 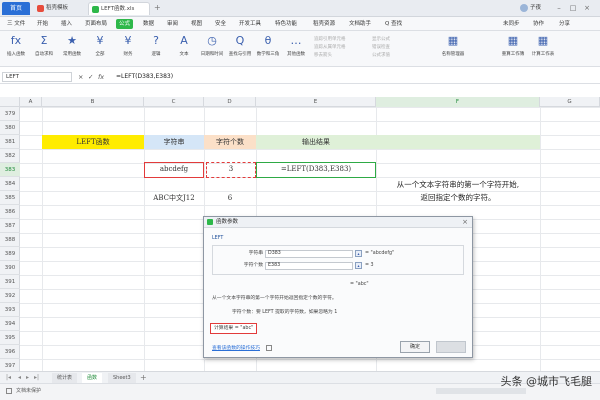 I want to click on last-sheet-icon: ▸|, so click(x=36, y=378).